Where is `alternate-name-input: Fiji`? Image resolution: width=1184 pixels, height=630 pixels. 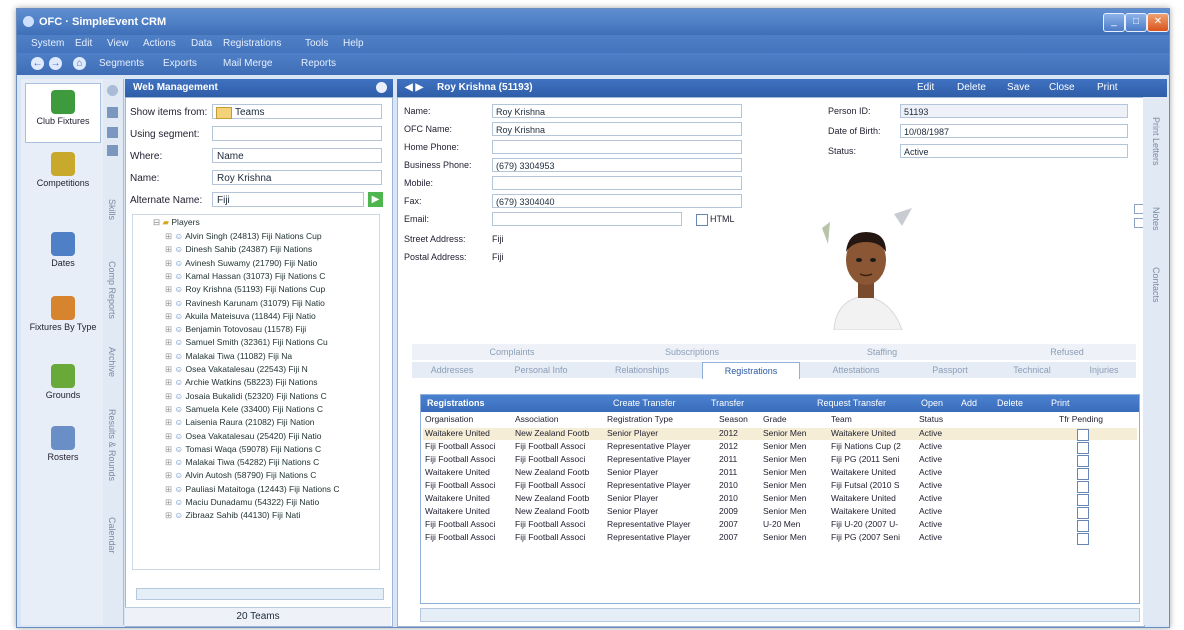
alternate-name-input: Fiji is located at coordinates (288, 199).